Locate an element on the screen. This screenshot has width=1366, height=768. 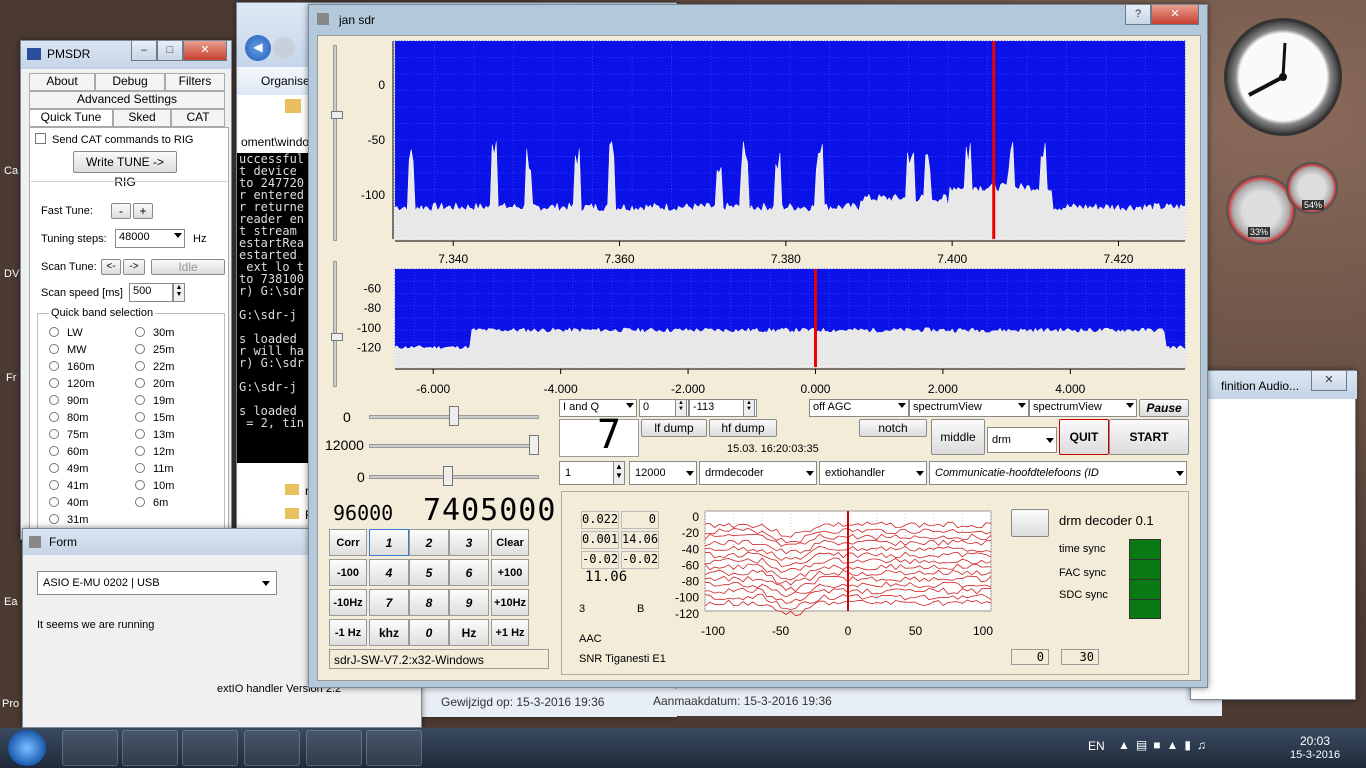
firefox-taskbar-icon is located at coordinates (272, 748).